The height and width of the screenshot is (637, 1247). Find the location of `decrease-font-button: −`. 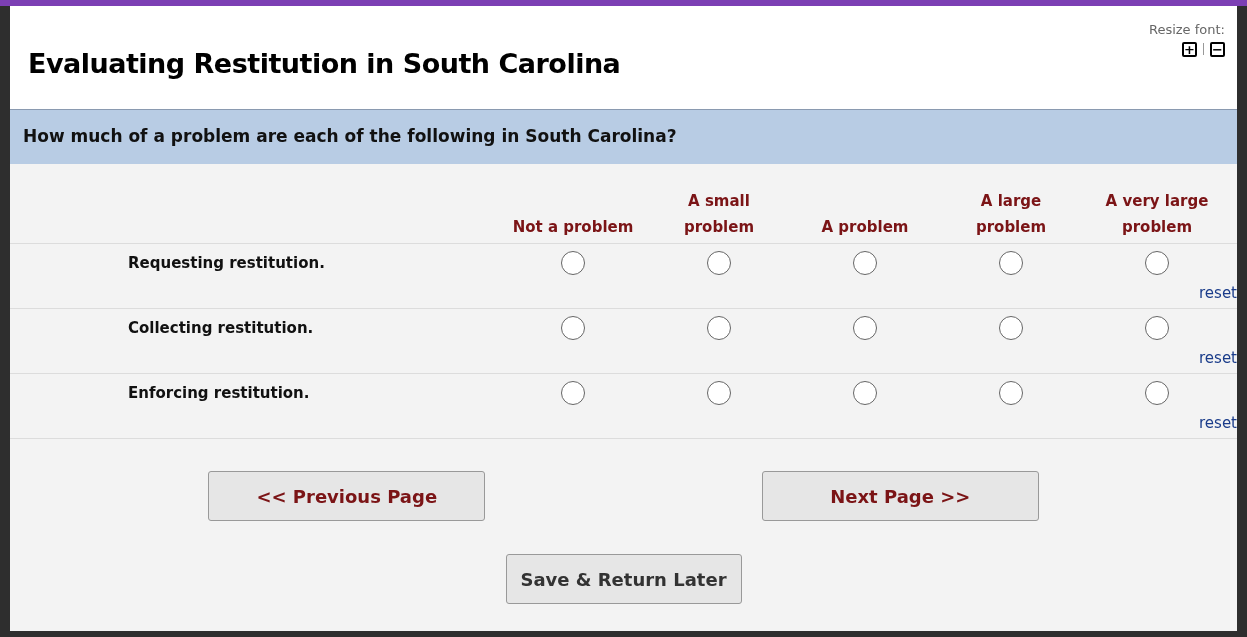

decrease-font-button: − is located at coordinates (1217, 49).